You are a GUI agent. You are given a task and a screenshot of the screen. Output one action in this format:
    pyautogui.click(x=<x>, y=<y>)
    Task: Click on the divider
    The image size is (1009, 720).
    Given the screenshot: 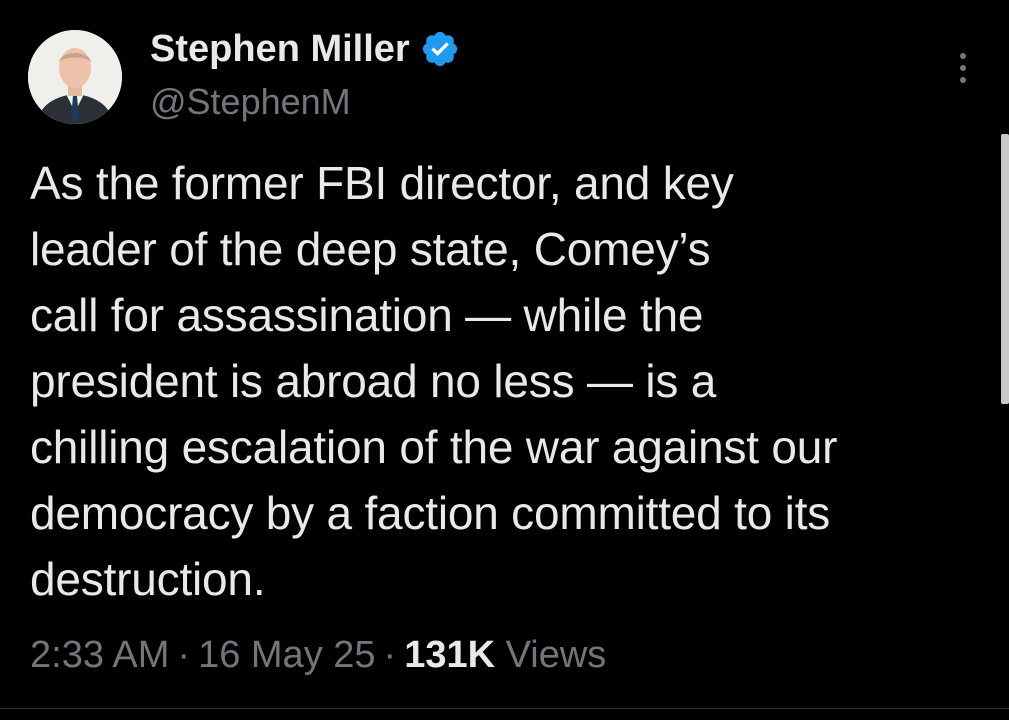 What is the action you would take?
    pyautogui.click(x=504, y=708)
    